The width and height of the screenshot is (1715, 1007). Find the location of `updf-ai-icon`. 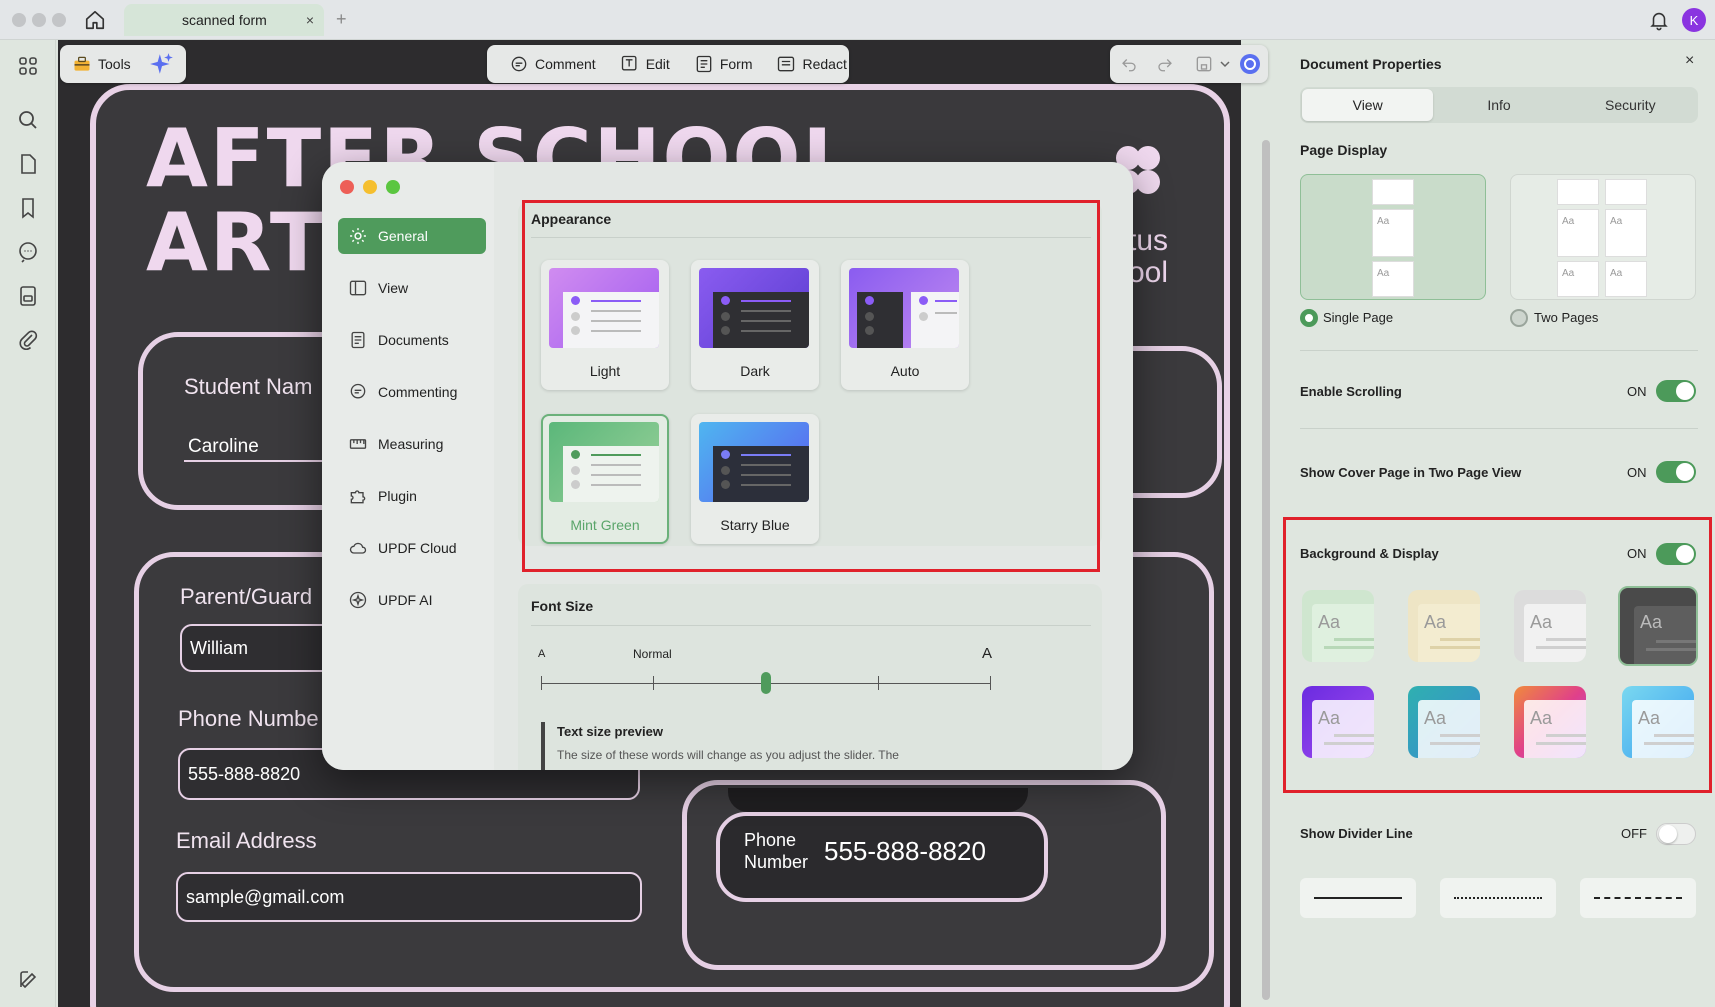

updf-ai-icon is located at coordinates (1250, 64).